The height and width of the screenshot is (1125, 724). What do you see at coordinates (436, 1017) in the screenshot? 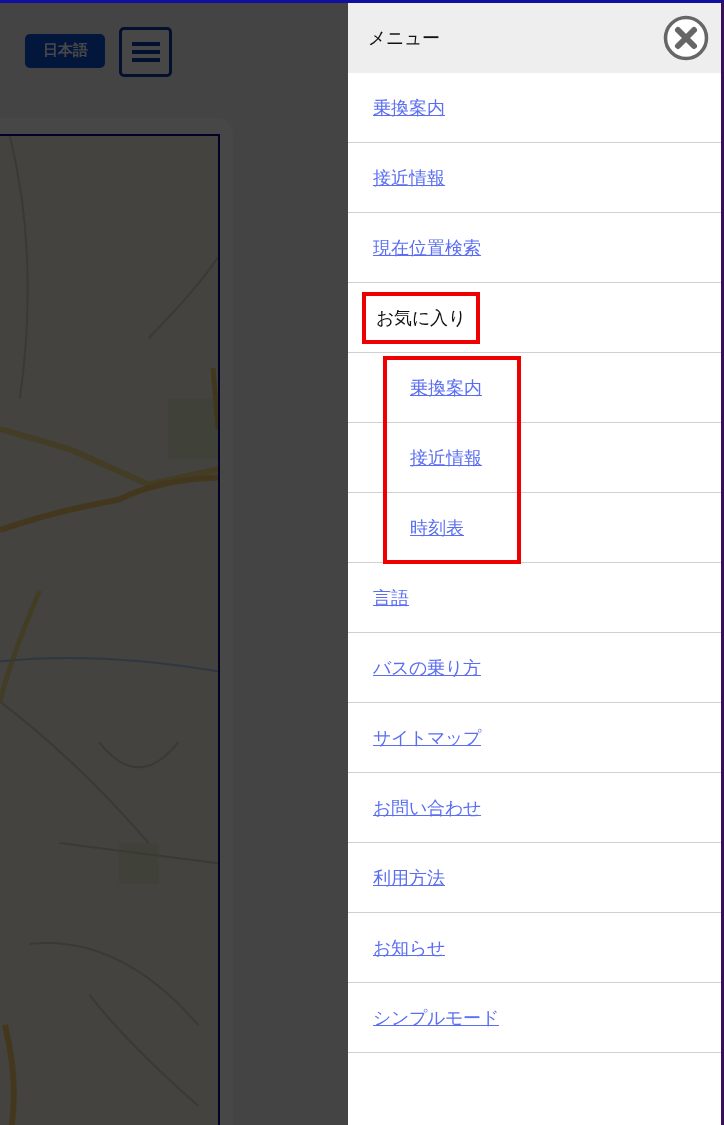
I see `menu-link: シンプルモード` at bounding box center [436, 1017].